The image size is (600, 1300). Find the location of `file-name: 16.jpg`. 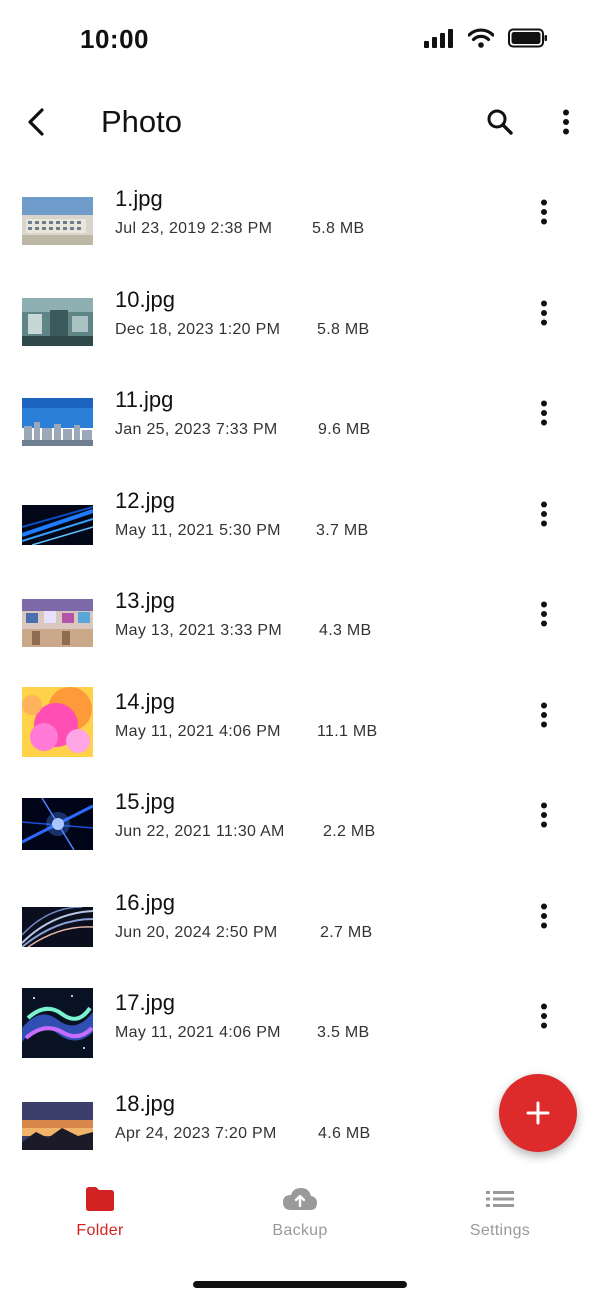

file-name: 16.jpg is located at coordinates (145, 902).